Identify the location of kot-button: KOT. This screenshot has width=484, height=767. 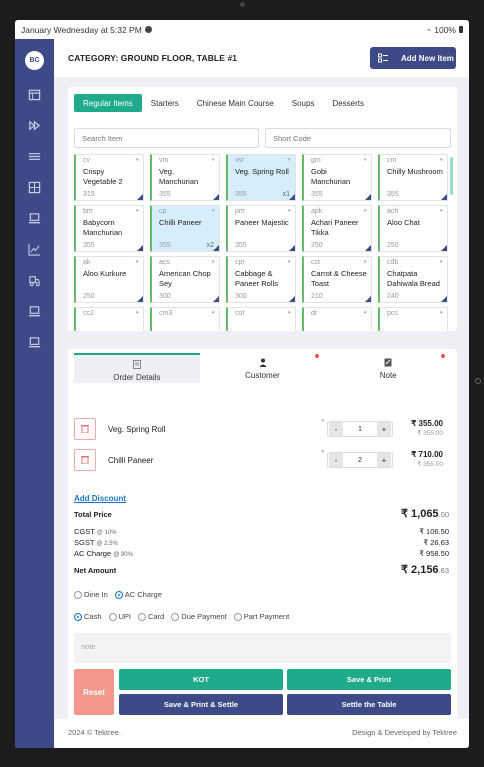
(201, 679).